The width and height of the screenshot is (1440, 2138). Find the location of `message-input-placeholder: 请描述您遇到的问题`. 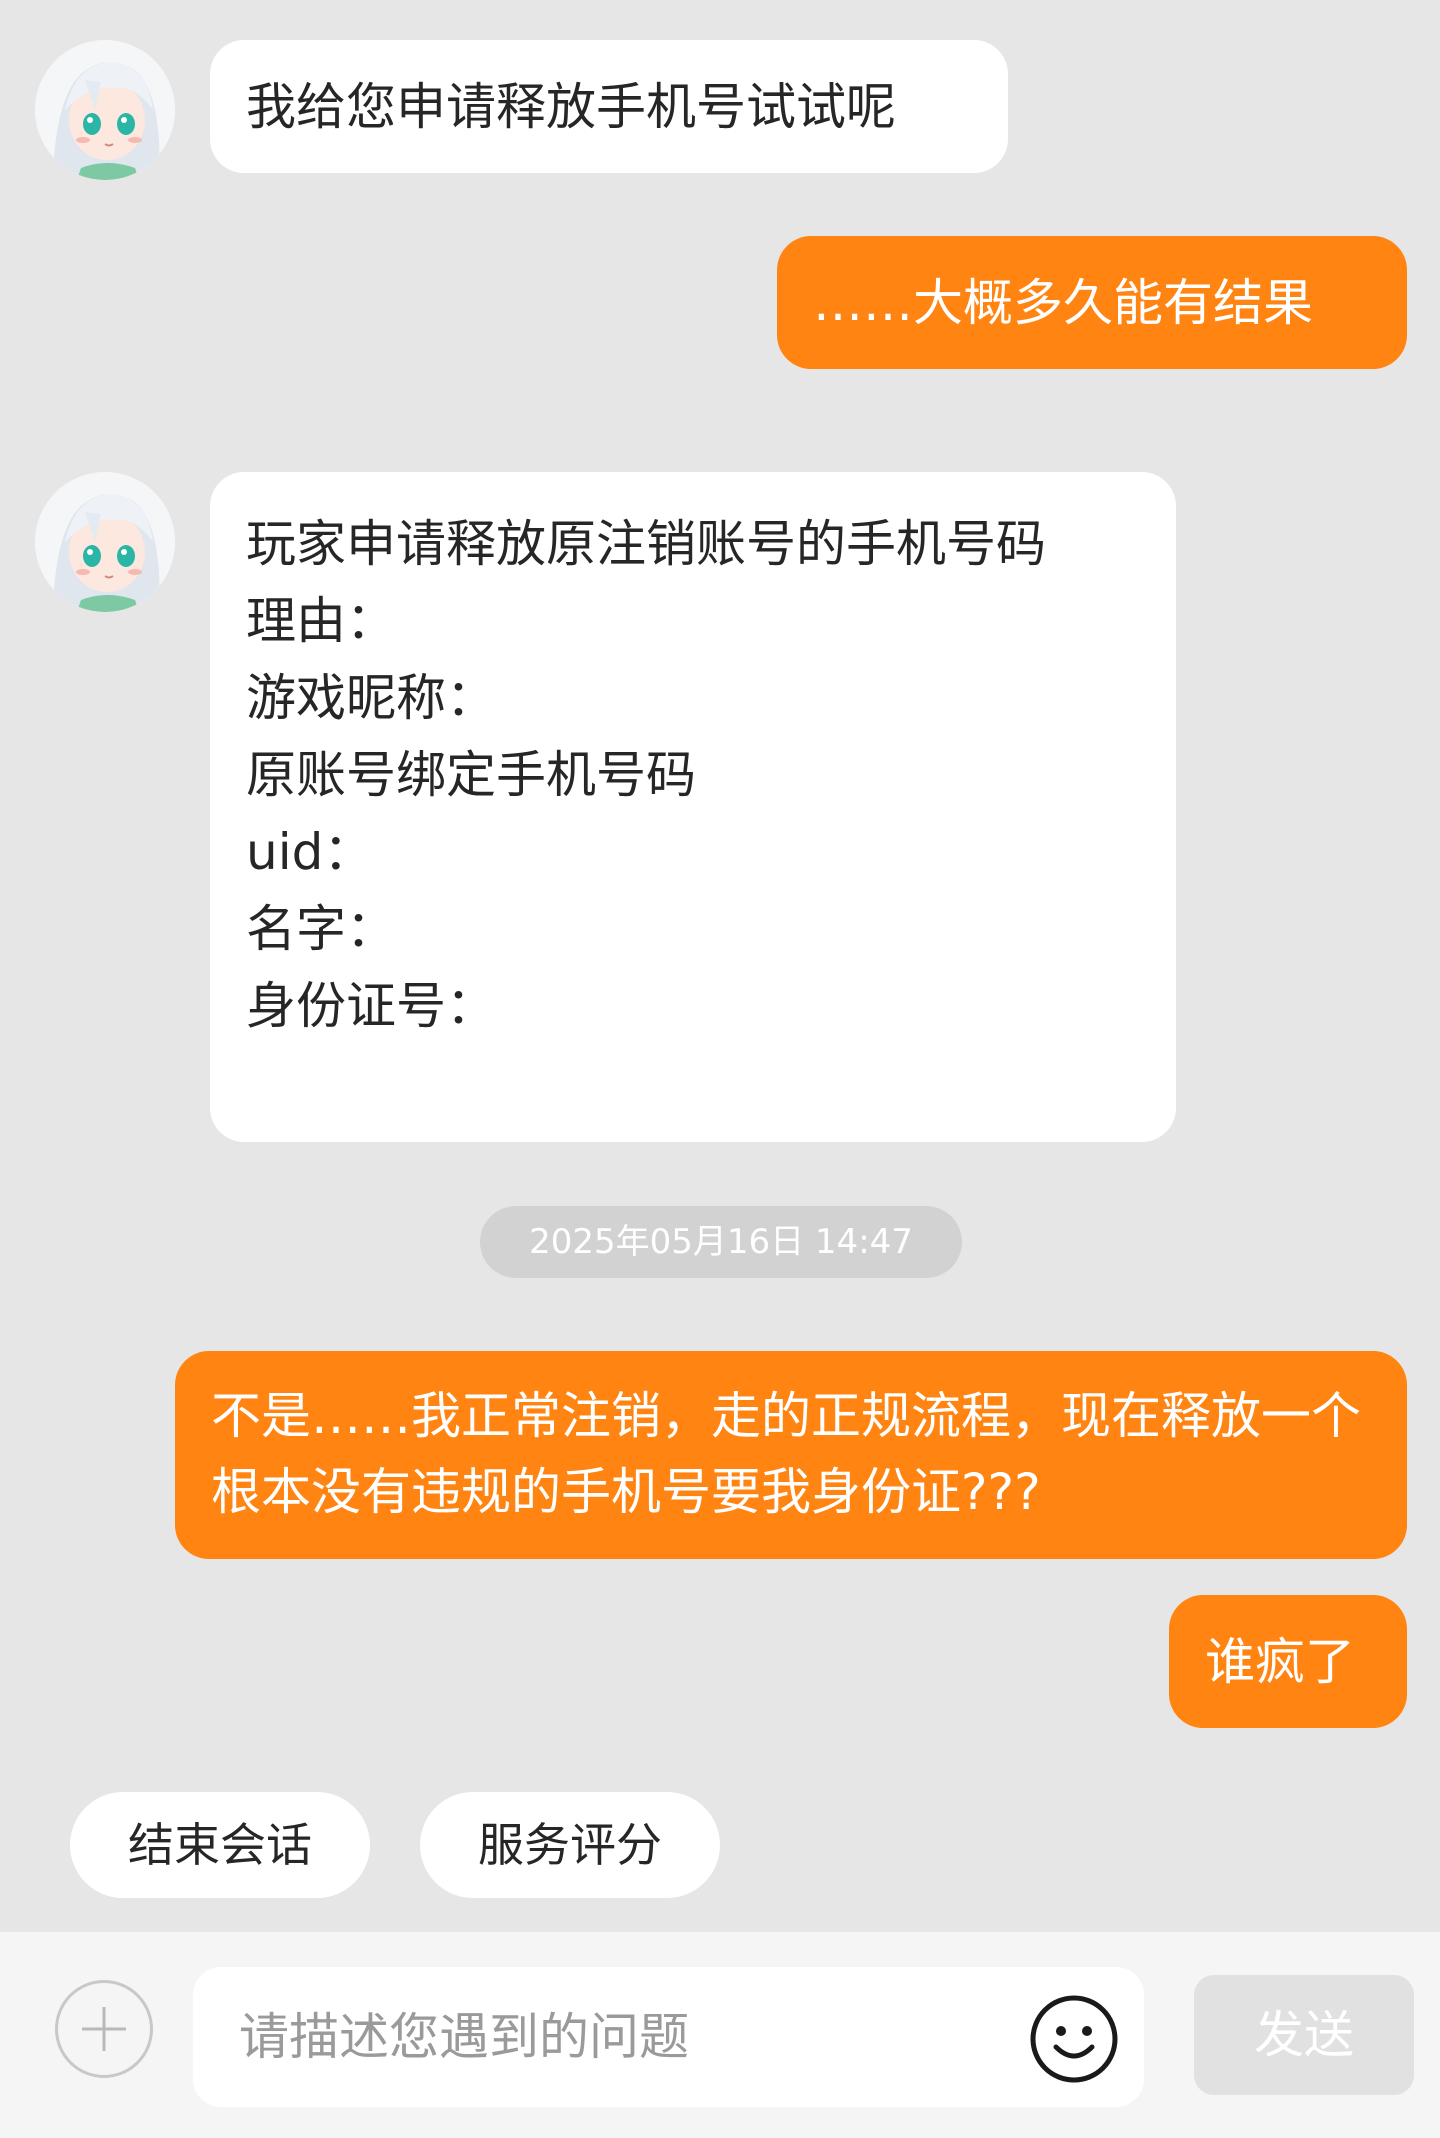

message-input-placeholder: 请描述您遇到的问题 is located at coordinates (464, 2037).